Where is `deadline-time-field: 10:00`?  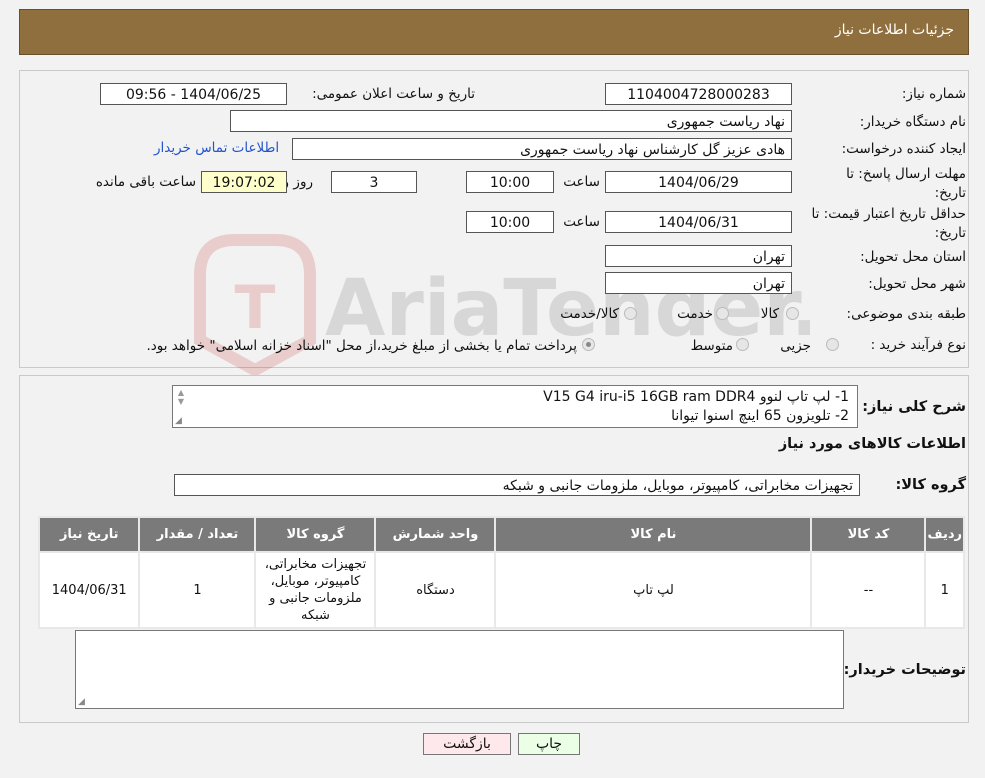 deadline-time-field: 10:00 is located at coordinates (510, 182).